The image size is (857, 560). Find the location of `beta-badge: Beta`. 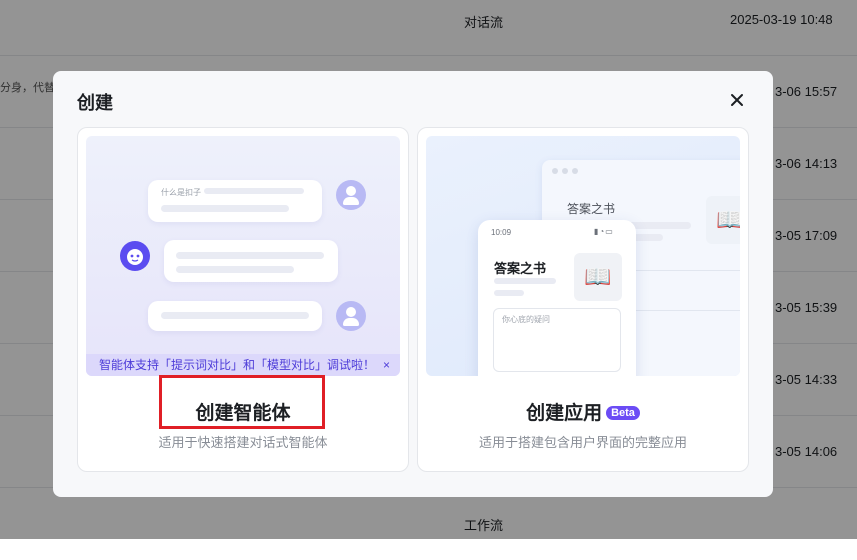

beta-badge: Beta is located at coordinates (623, 413).